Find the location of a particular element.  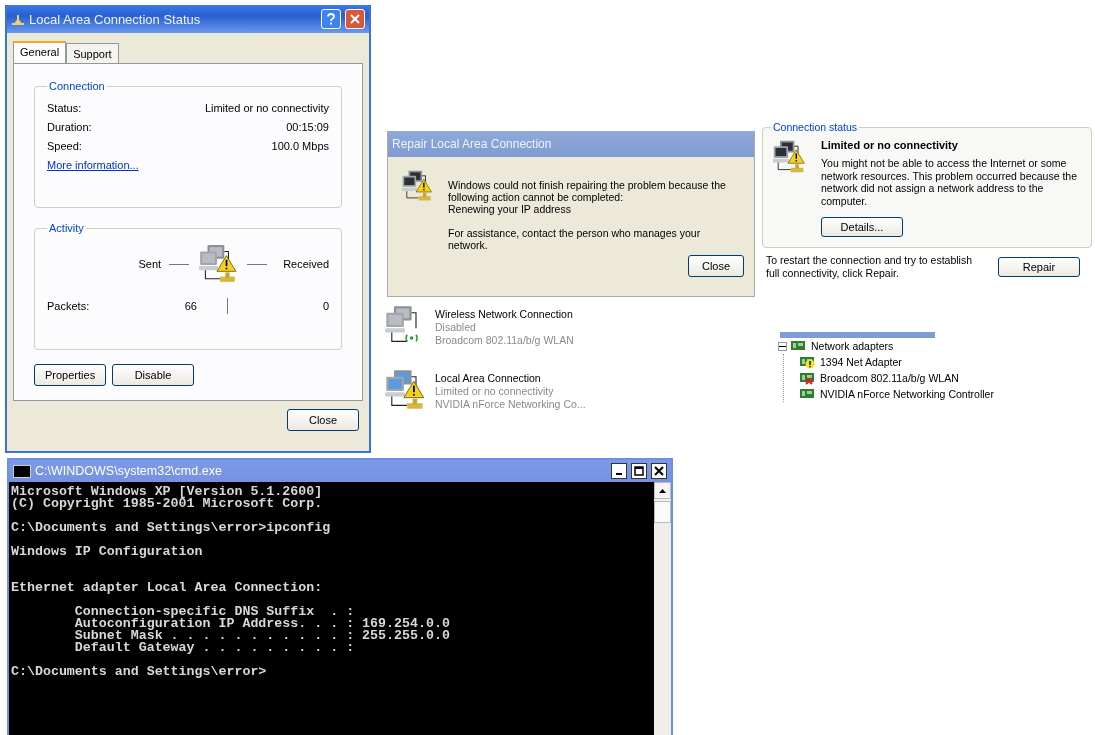

console-line: Ethernet adapter Local Area Connection: is located at coordinates (167, 587).